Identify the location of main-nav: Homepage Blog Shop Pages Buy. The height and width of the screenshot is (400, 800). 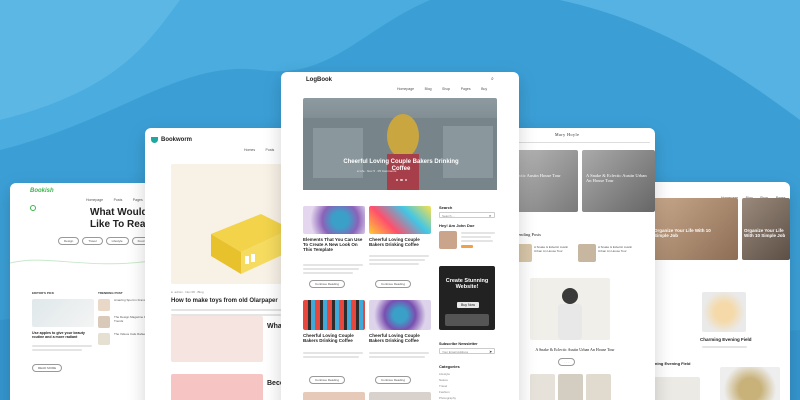
(439, 86).